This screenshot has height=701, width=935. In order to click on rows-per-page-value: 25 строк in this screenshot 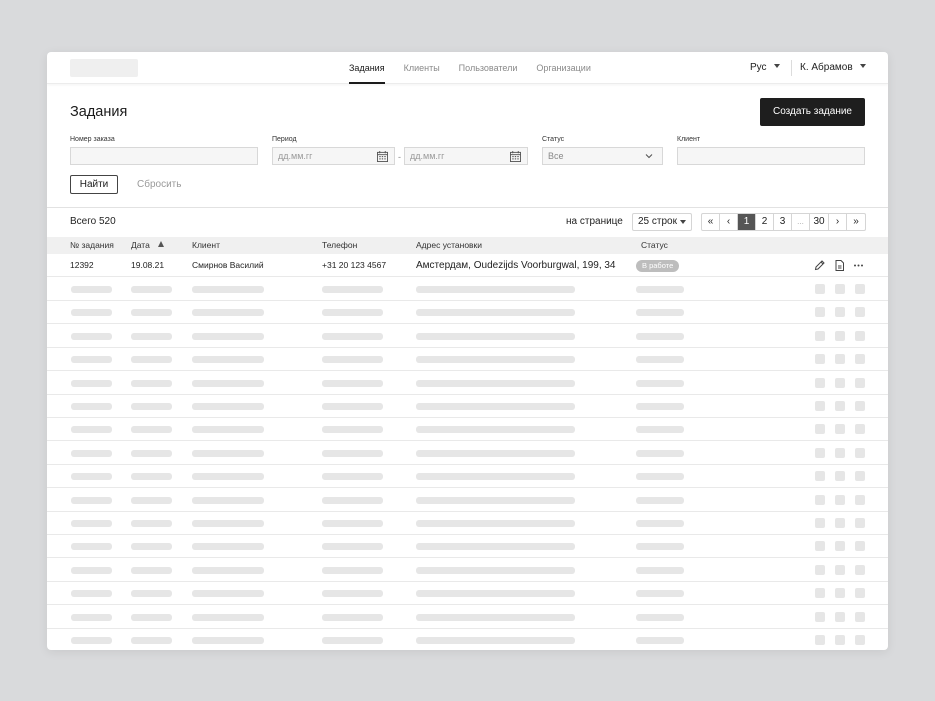, I will do `click(657, 221)`.